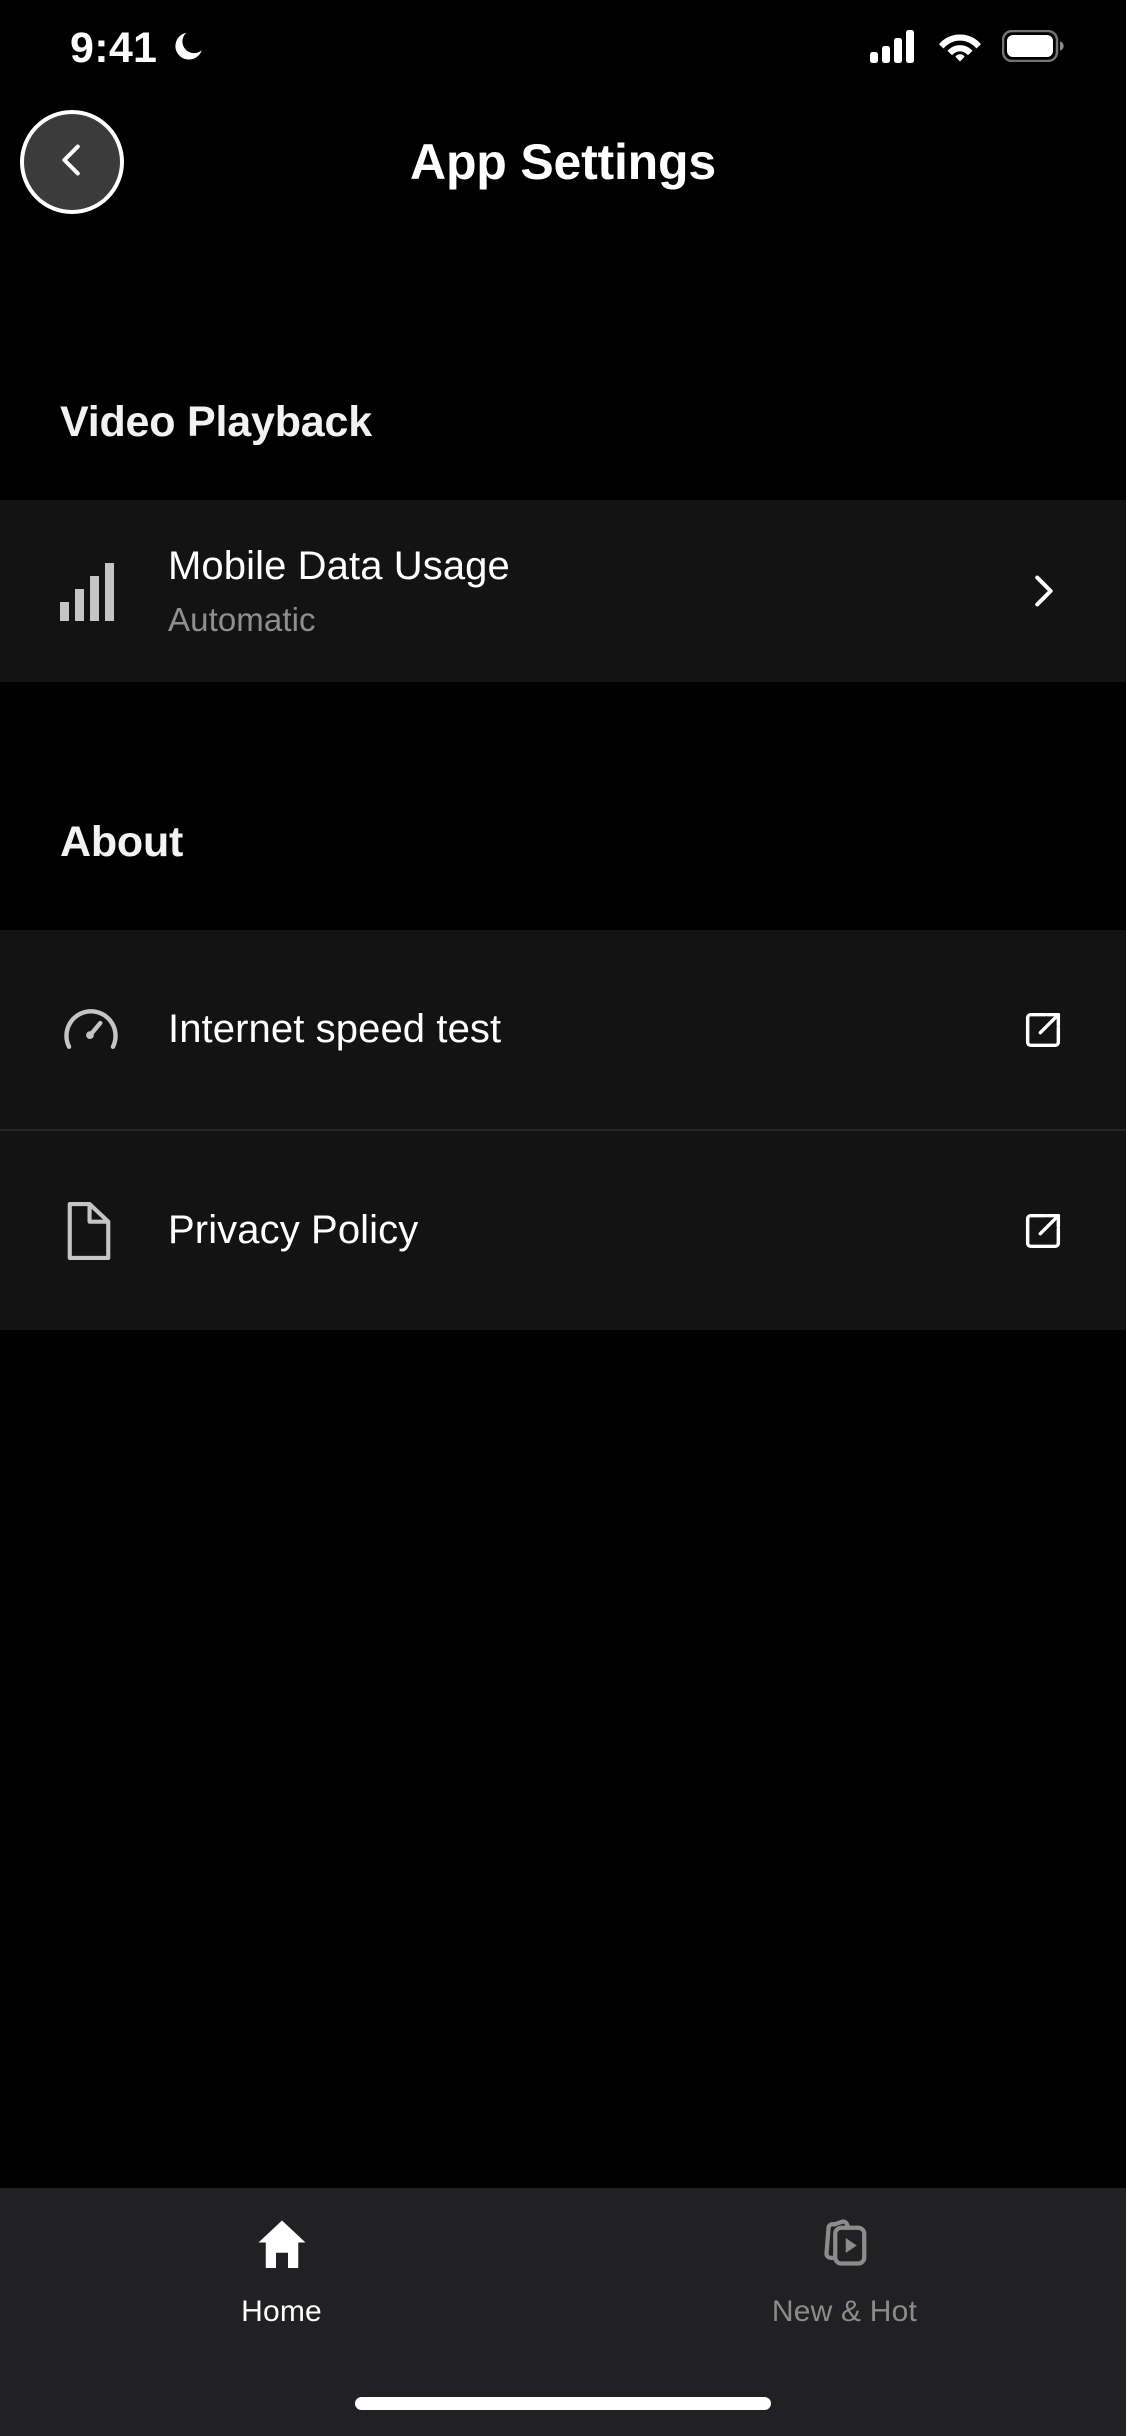  Describe the element at coordinates (844, 2311) in the screenshot. I see `tab-label-new-and-hot: New & Hot` at that location.